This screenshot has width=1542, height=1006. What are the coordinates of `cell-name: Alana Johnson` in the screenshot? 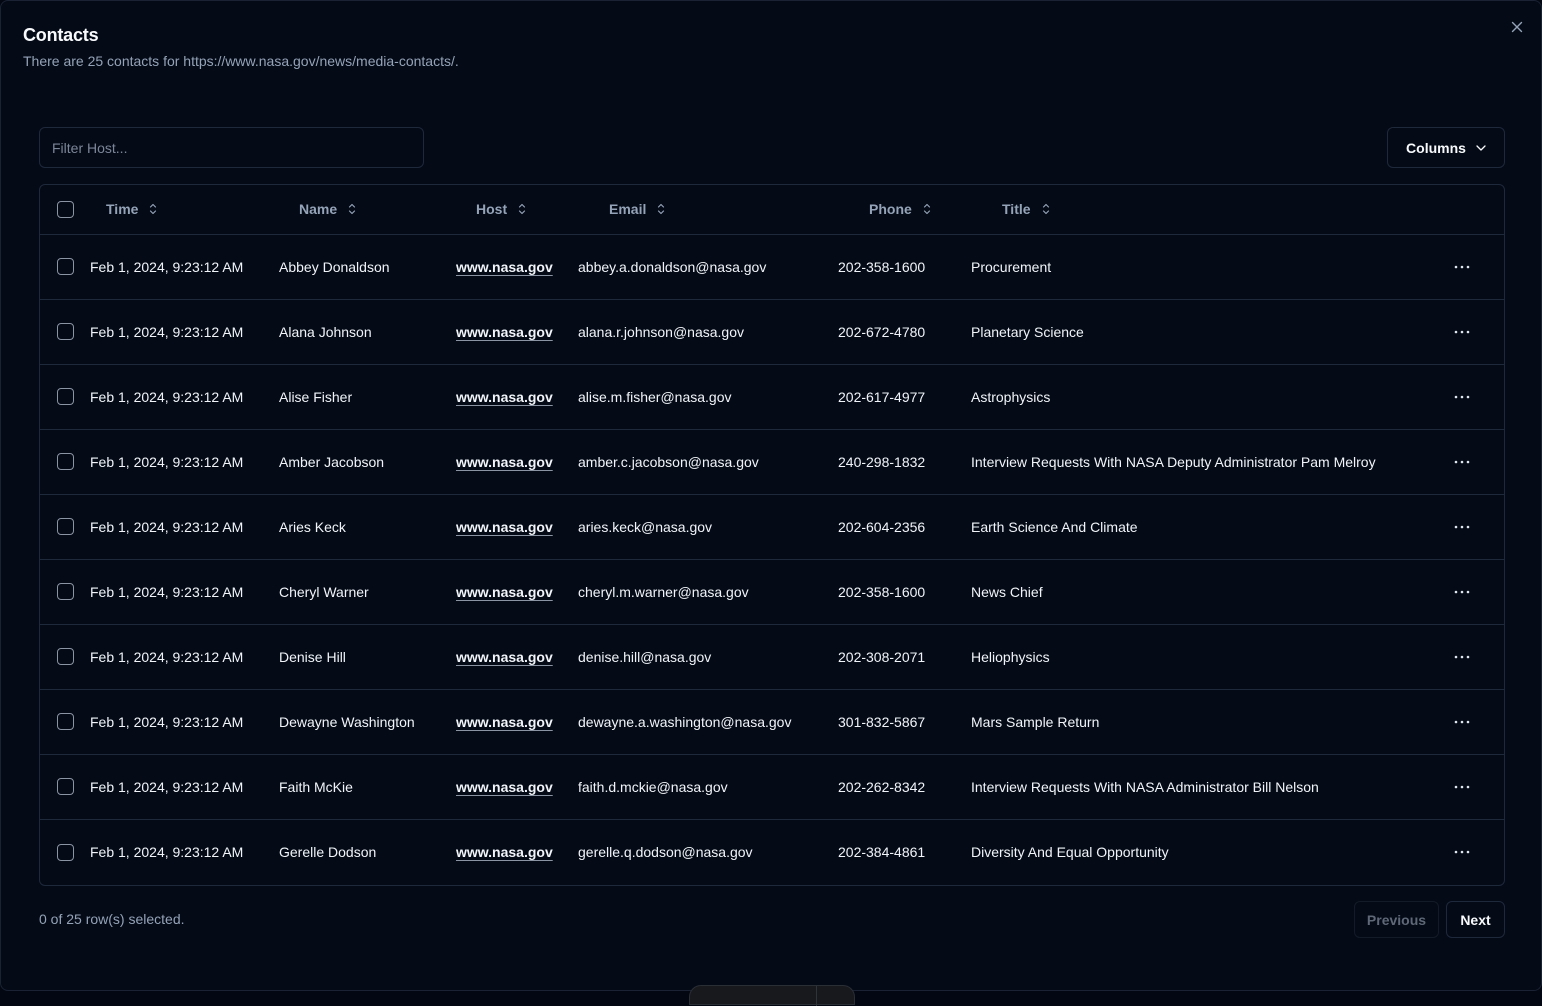 It's located at (325, 331).